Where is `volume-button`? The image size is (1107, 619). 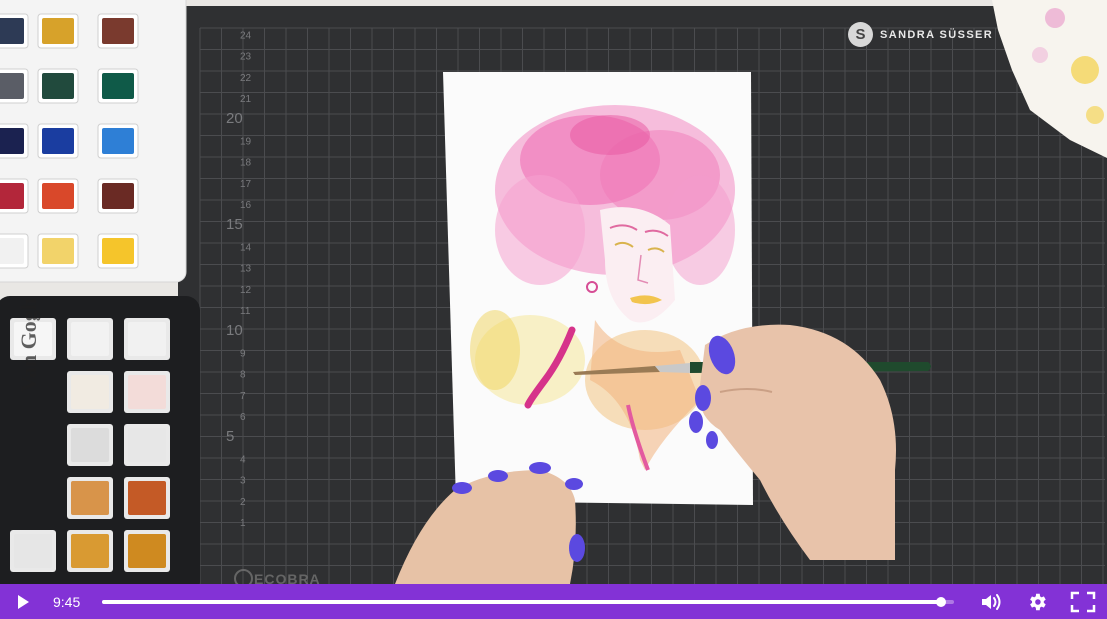 volume-button is located at coordinates (992, 602).